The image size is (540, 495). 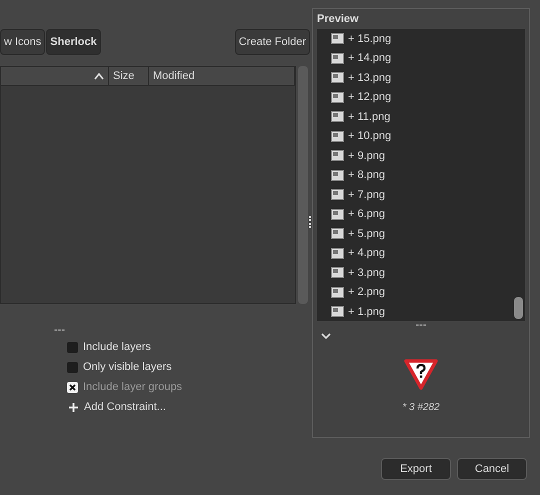 I want to click on column-header: Size, so click(x=129, y=76).